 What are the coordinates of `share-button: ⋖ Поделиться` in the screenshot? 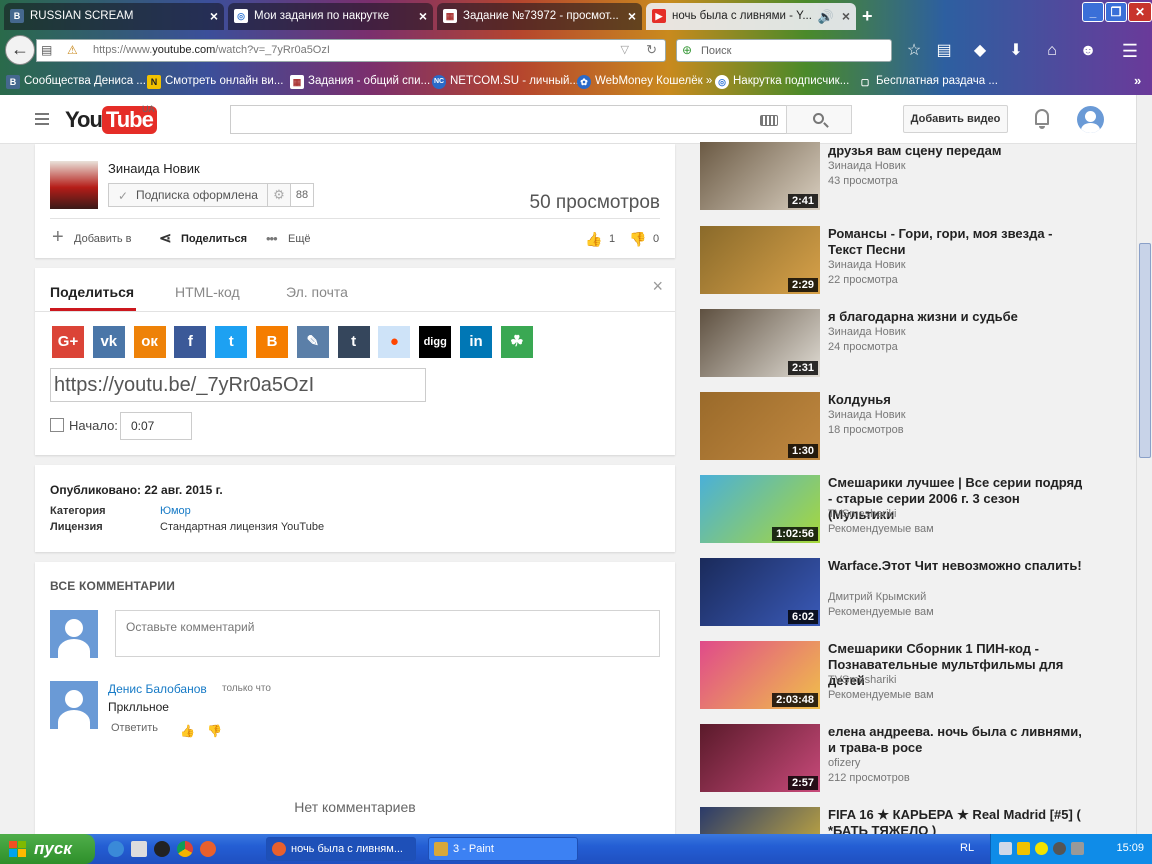 It's located at (202, 239).